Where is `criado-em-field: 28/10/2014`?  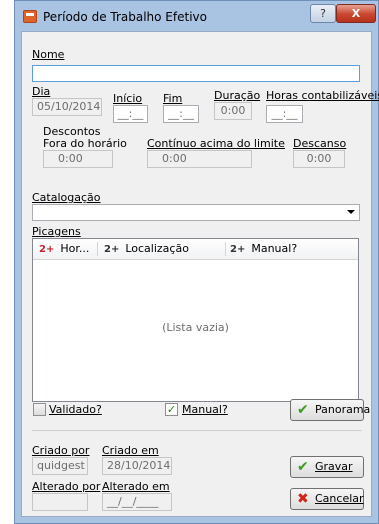 criado-em-field: 28/10/2014 is located at coordinates (137, 466).